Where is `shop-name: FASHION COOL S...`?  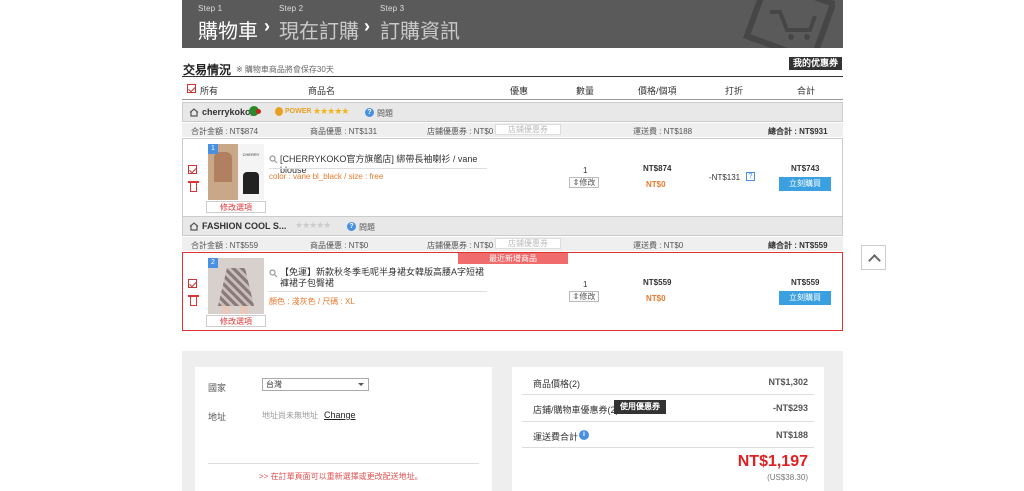
shop-name: FASHION COOL S... is located at coordinates (244, 226).